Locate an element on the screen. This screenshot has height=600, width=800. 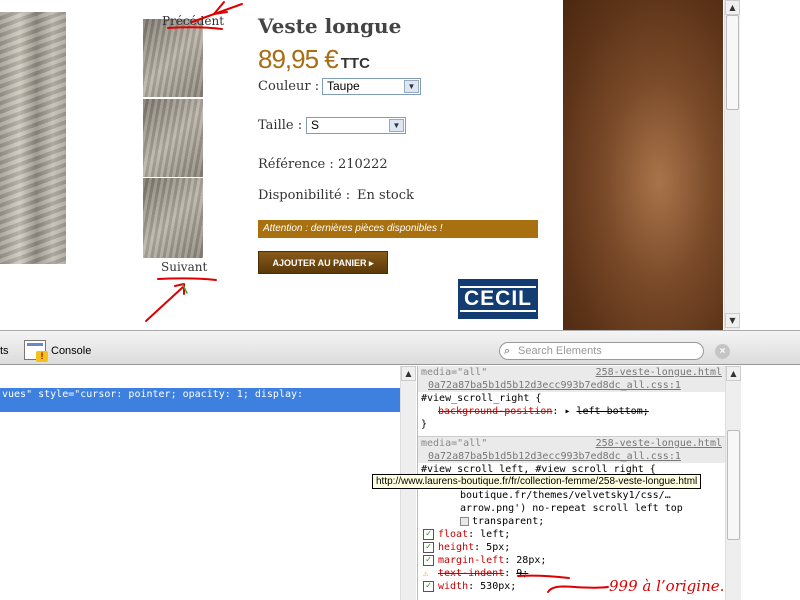
search-elements-input: ⌕ Search Elements is located at coordinates (601, 351).